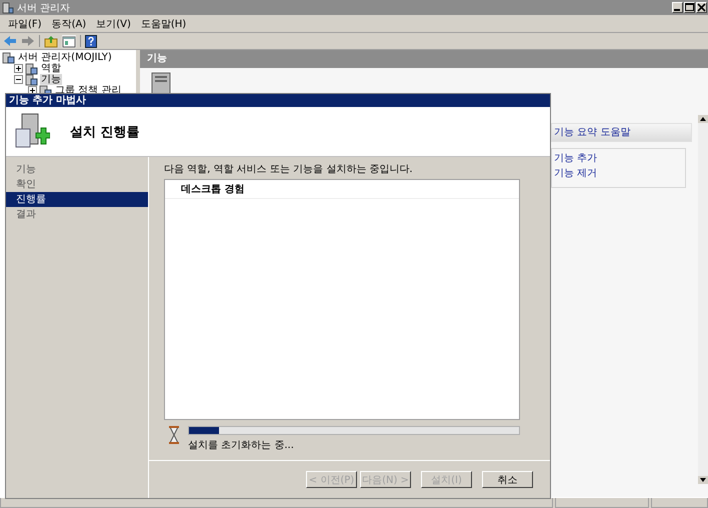 This screenshot has width=708, height=508. I want to click on action-link: 기능 제거, so click(619, 173).